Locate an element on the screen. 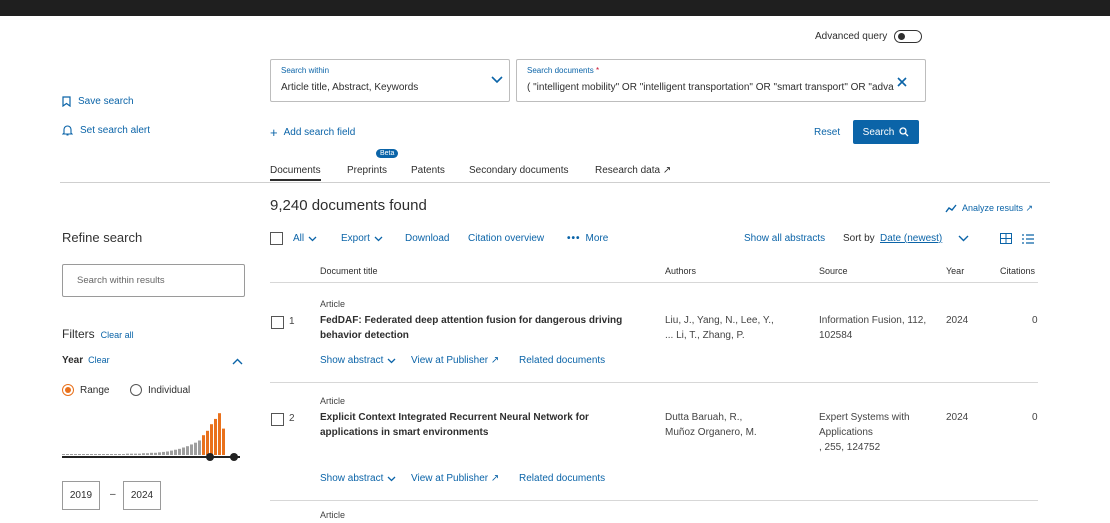  analyze-results-link: Analyze results ↗ is located at coordinates (989, 208).